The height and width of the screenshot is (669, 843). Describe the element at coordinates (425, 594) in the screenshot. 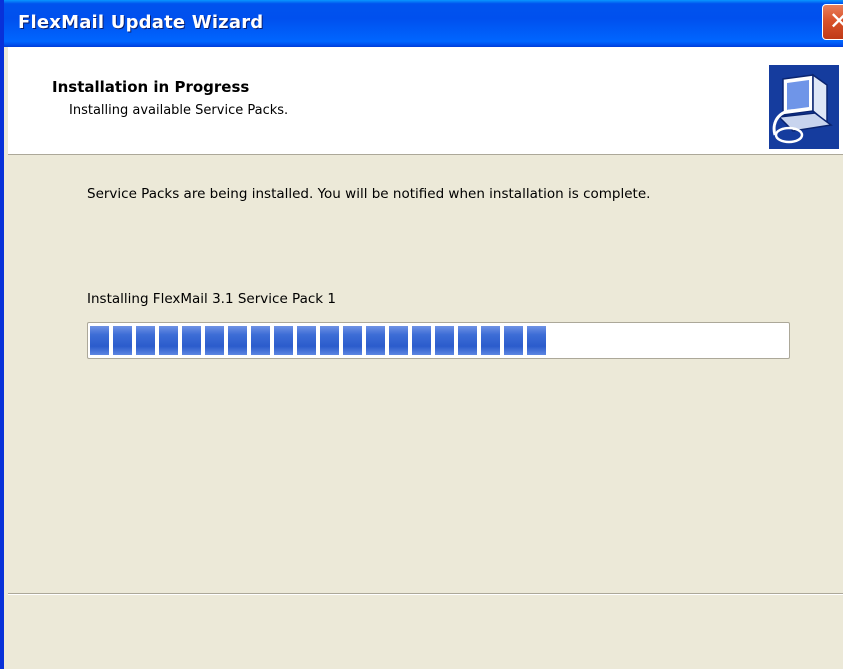

I see `button-area-separator` at that location.